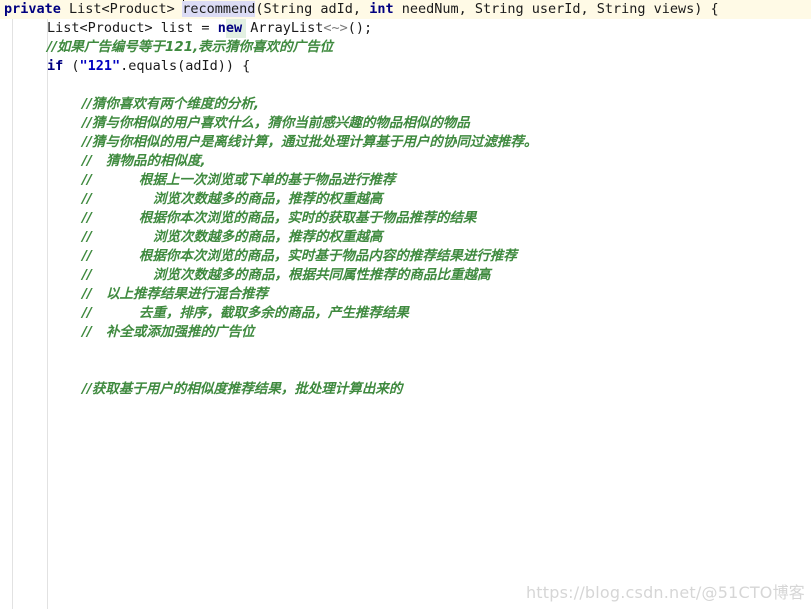 This screenshot has height=609, width=811. What do you see at coordinates (55, 66) in the screenshot?
I see `keyword-token: if` at bounding box center [55, 66].